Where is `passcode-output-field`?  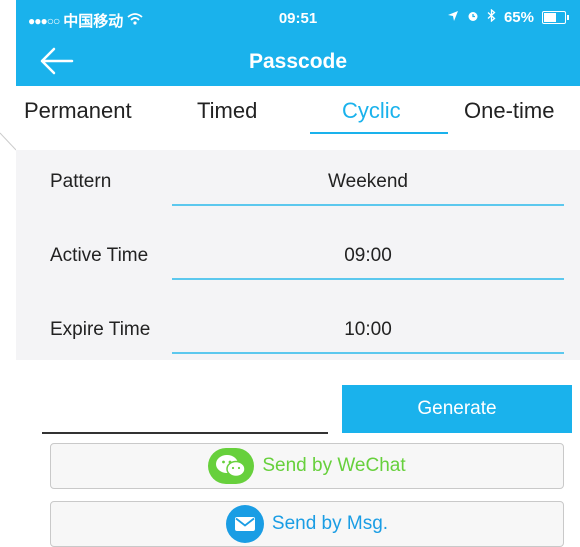
passcode-output-field is located at coordinates (185, 433).